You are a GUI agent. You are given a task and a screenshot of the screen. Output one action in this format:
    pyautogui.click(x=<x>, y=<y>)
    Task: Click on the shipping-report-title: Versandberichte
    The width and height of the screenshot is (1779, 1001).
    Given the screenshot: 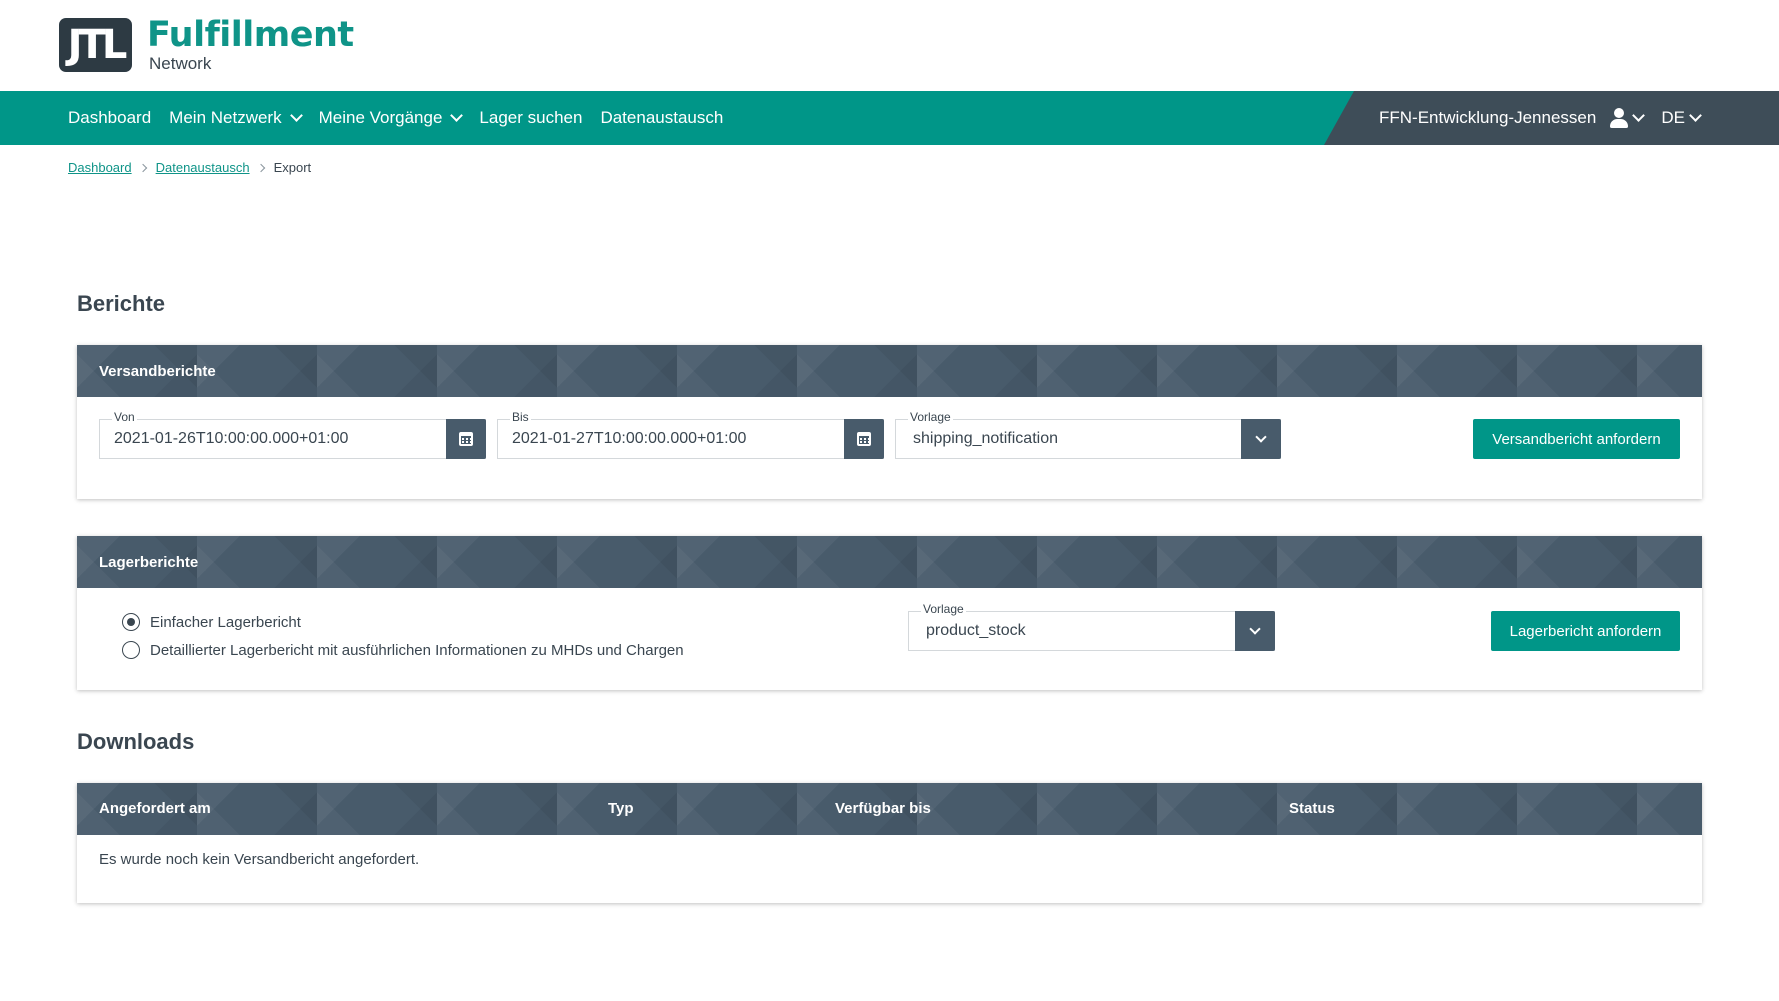 What is the action you would take?
    pyautogui.click(x=157, y=371)
    